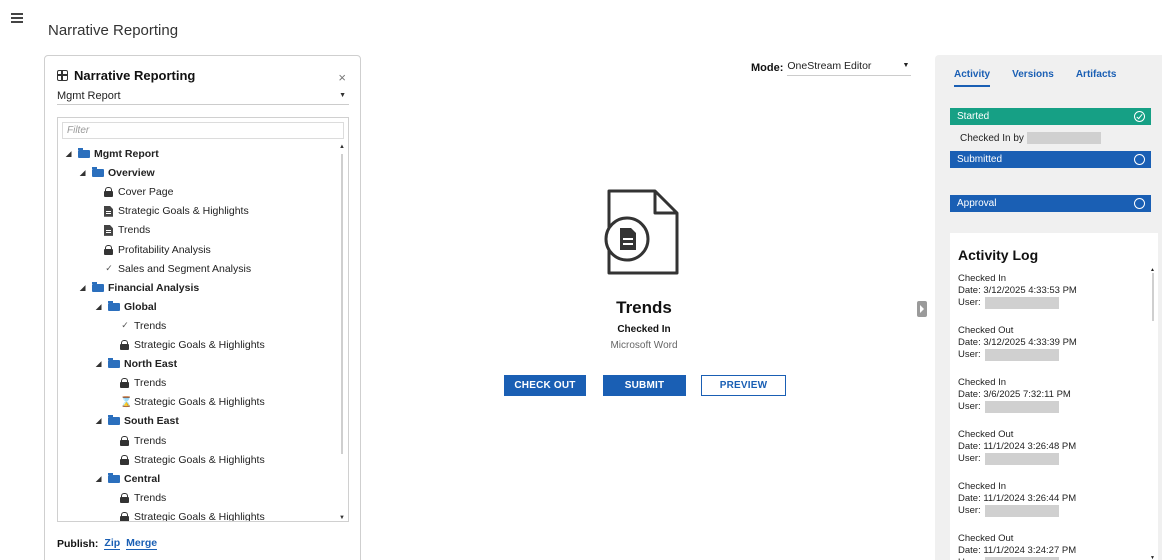 This screenshot has height=560, width=1162. I want to click on activity-log-title: Activity Log, so click(998, 255).